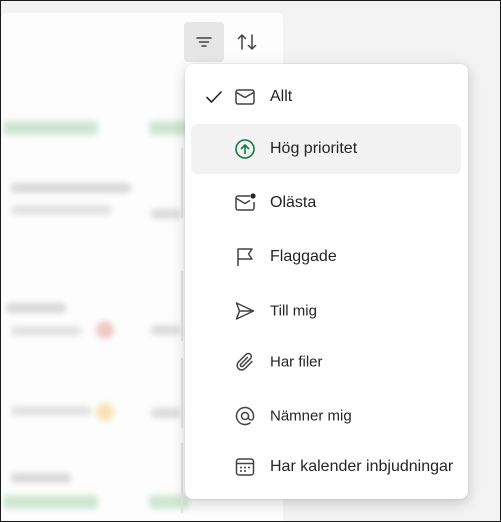 This screenshot has width=501, height=522. Describe the element at coordinates (245, 311) in the screenshot. I see `send-icon` at that location.